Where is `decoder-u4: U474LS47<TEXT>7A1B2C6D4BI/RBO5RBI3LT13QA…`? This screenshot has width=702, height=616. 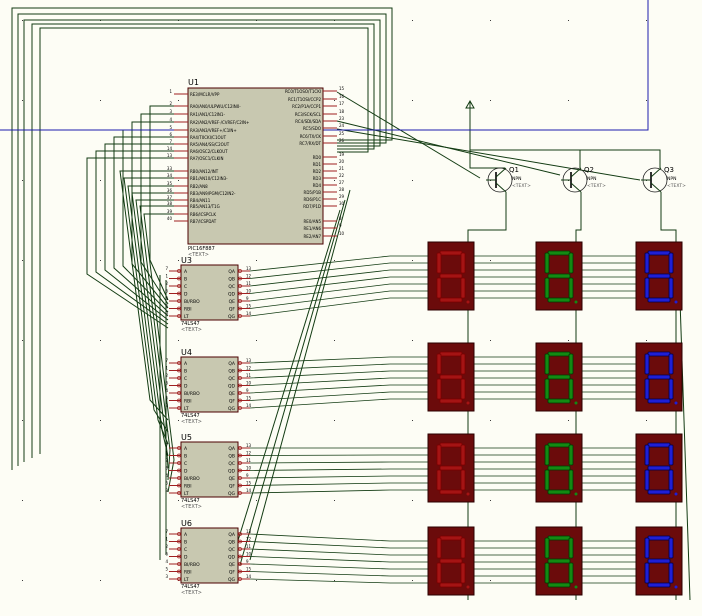 decoder-u4: U474LS47<TEXT>7A1B2C6D4BI/RBO5RBI3LT13QA… is located at coordinates (208, 386).